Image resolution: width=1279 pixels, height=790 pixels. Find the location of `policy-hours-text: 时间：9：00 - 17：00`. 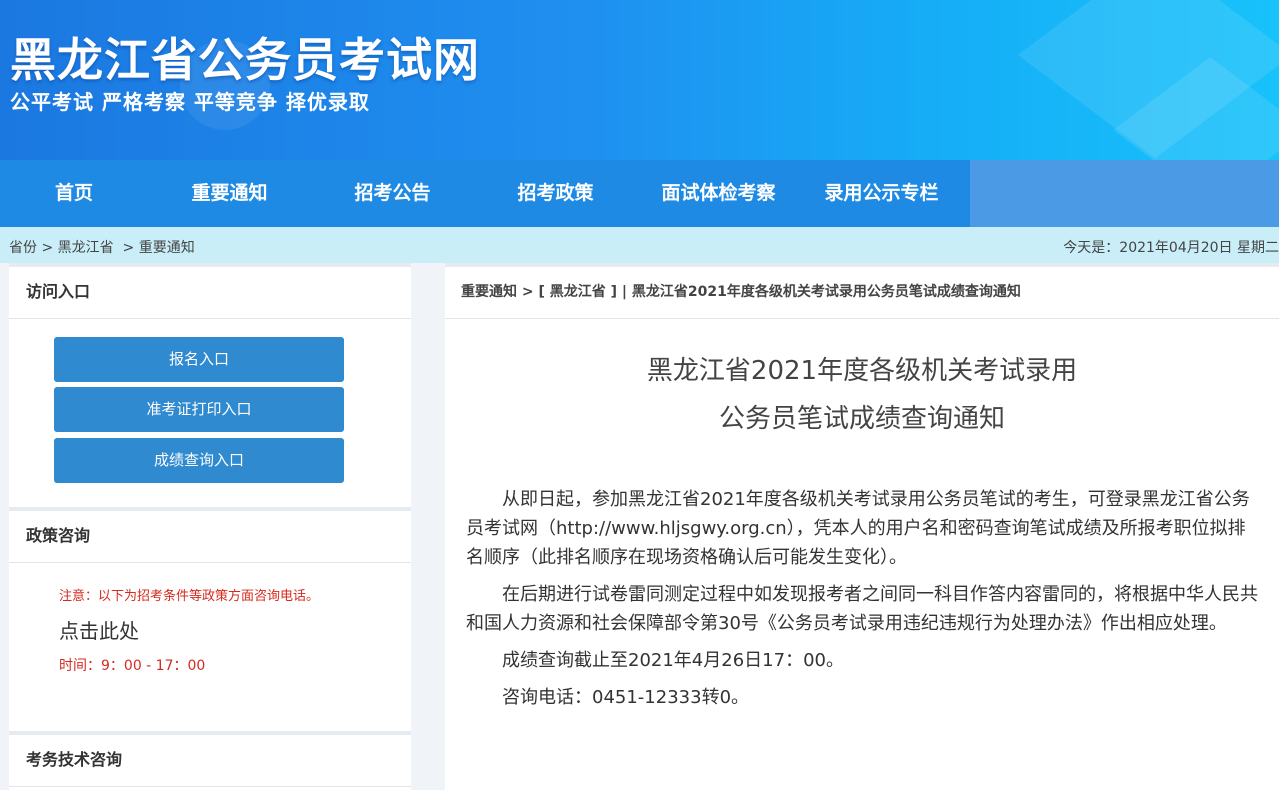

policy-hours-text: 时间：9：00 - 17：00 is located at coordinates (132, 666).